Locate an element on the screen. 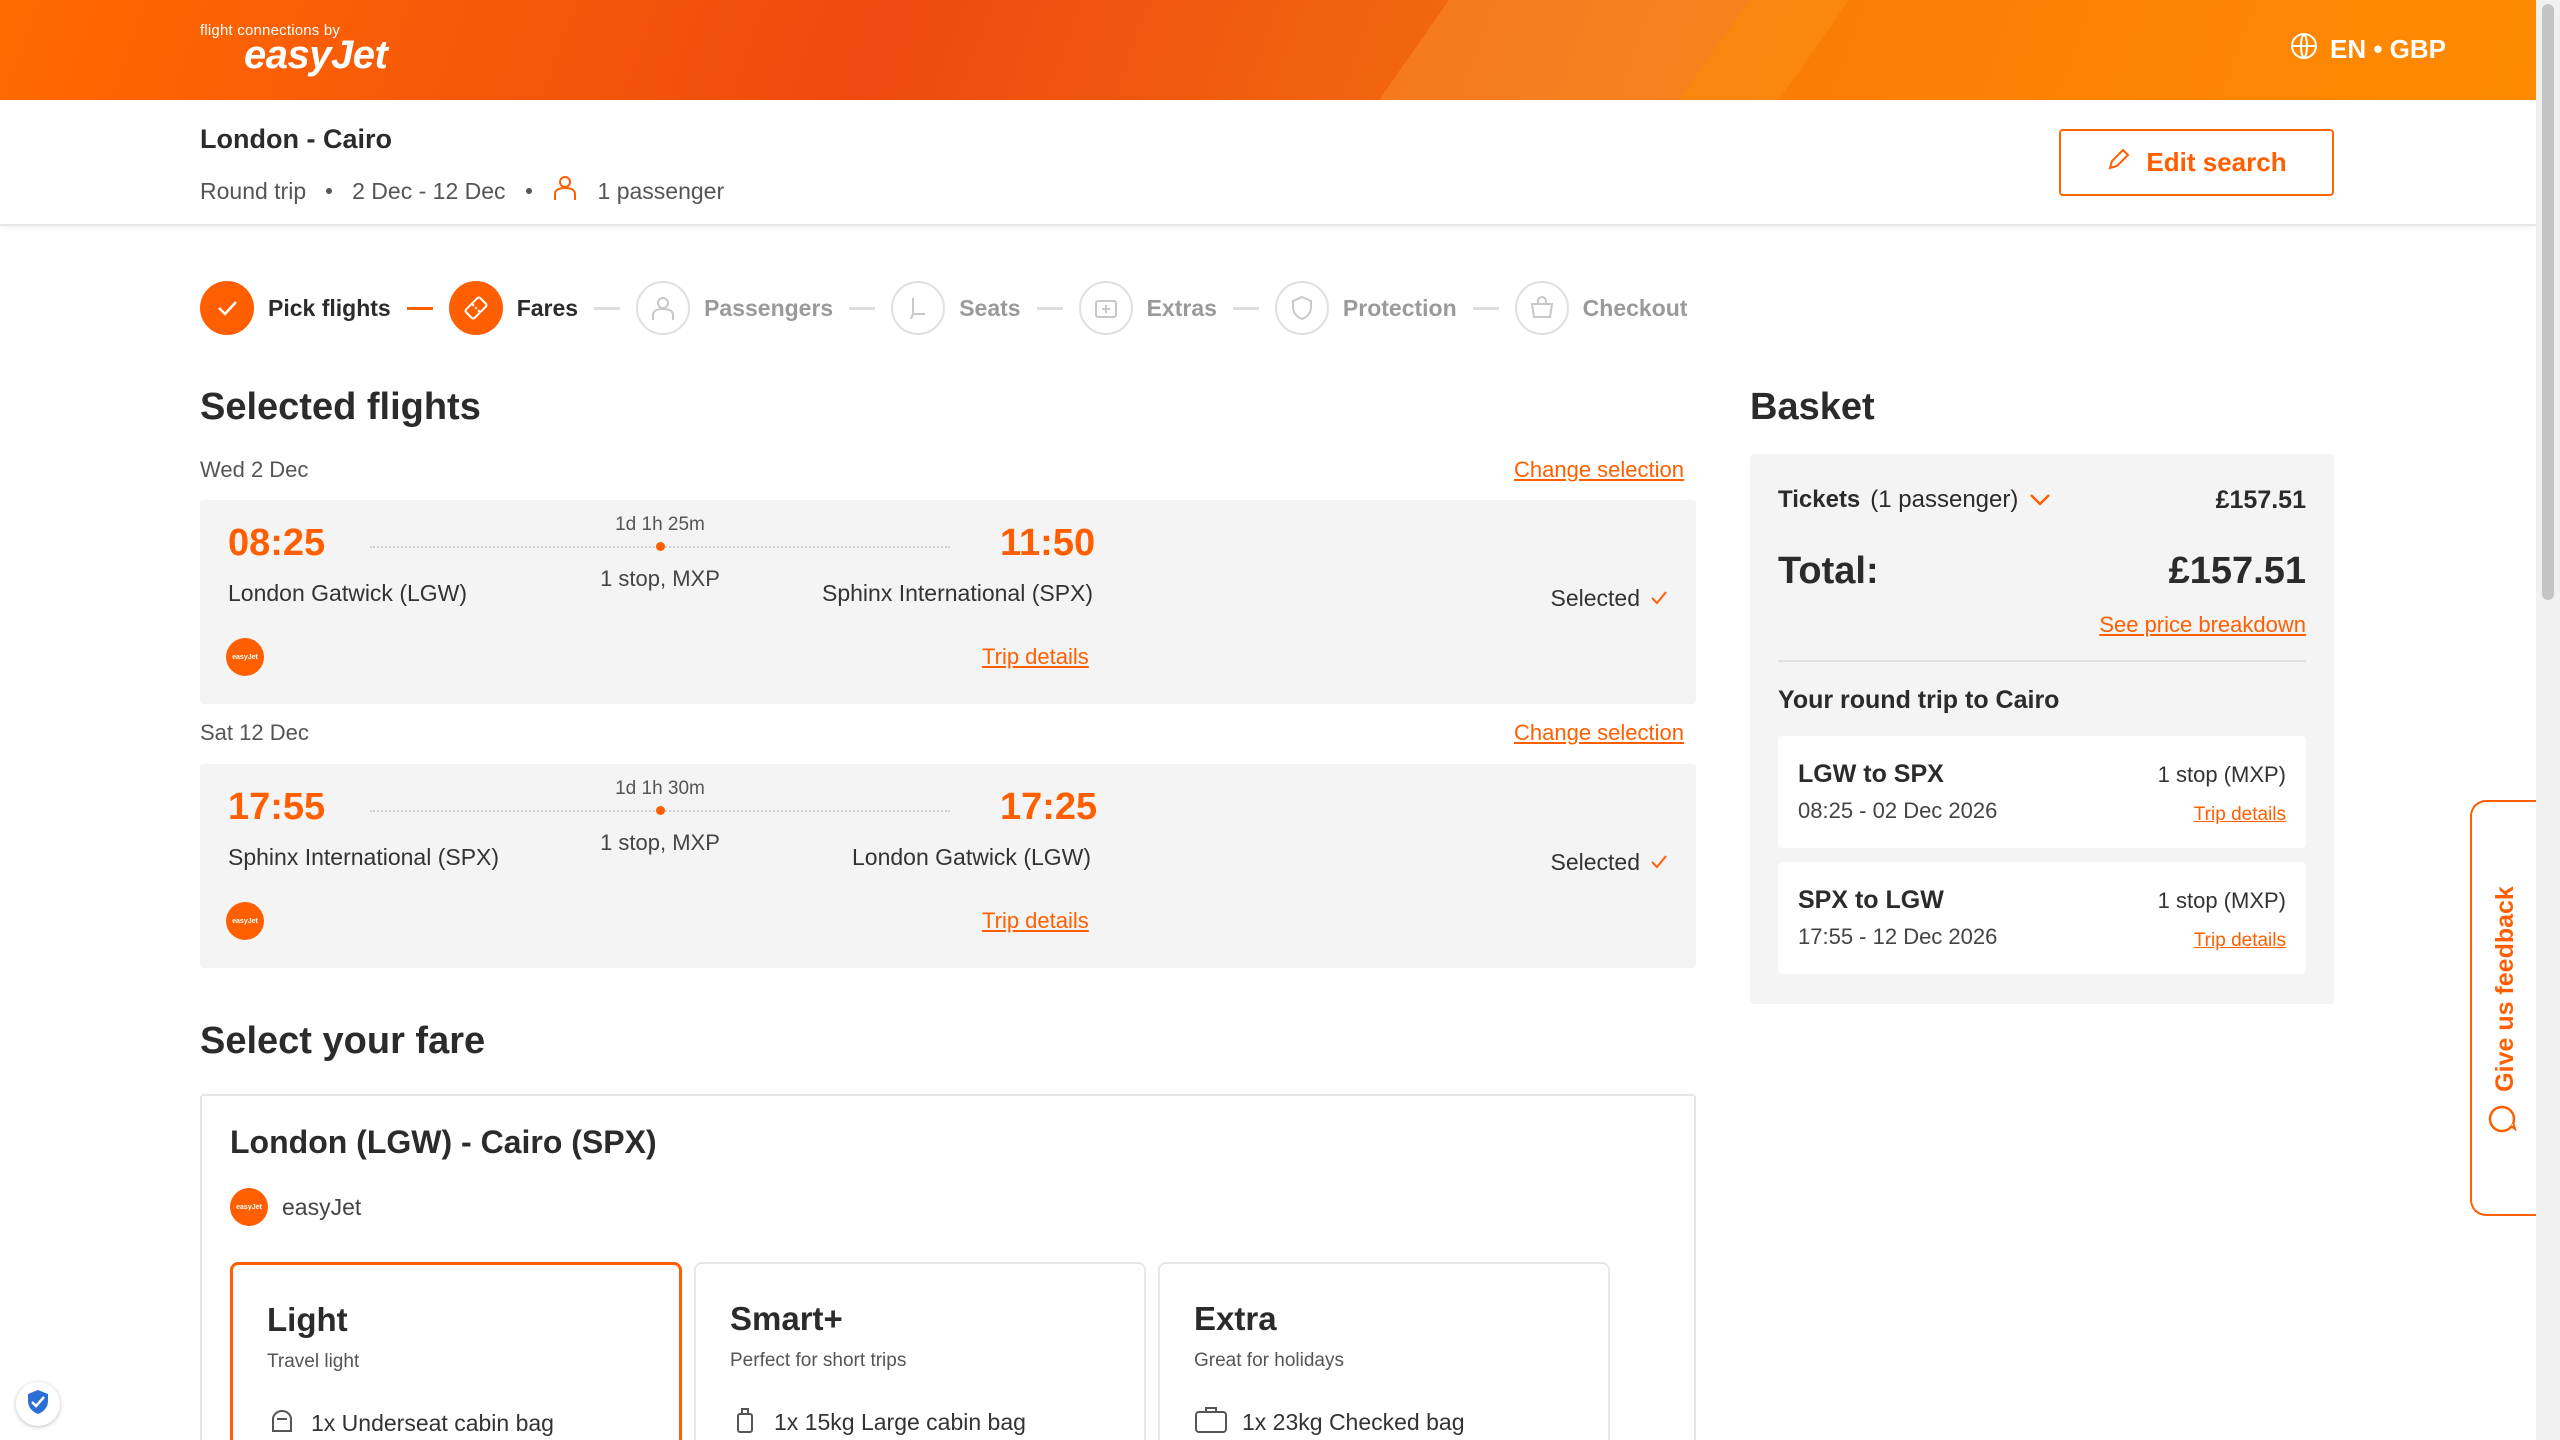 The width and height of the screenshot is (2560, 1440). return-date: Sat 12 Dec is located at coordinates (254, 732).